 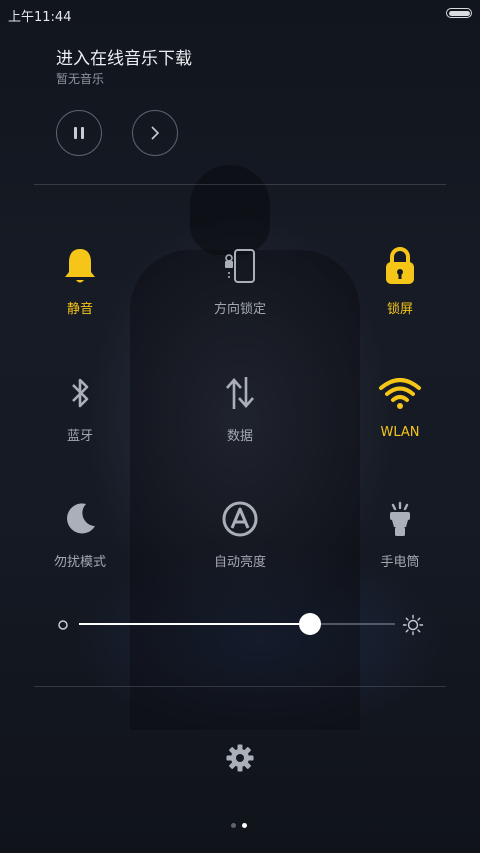 What do you see at coordinates (79, 562) in the screenshot?
I see `toggle-do-not-disturb-label: 勿扰模式` at bounding box center [79, 562].